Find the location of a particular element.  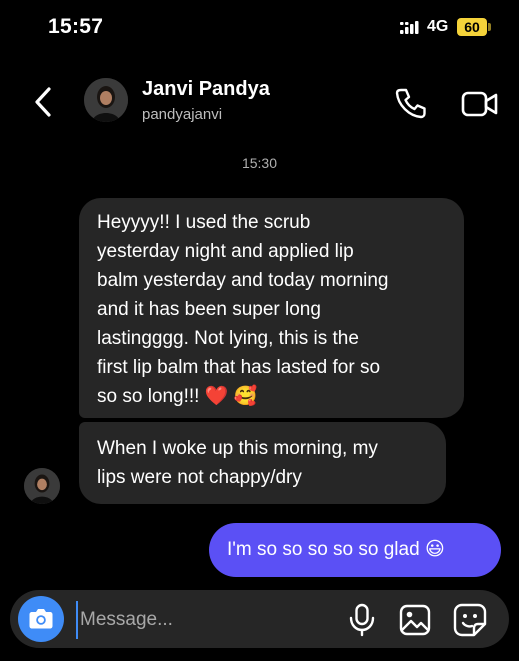

outgoing-message-bubble: I'm so so so so so glad 😃 is located at coordinates (355, 550).